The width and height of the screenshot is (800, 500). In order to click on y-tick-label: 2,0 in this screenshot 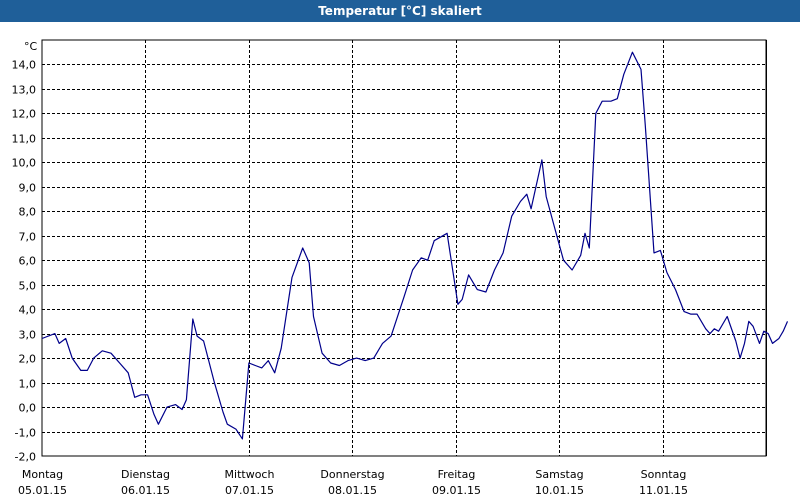, I will do `click(28, 359)`.